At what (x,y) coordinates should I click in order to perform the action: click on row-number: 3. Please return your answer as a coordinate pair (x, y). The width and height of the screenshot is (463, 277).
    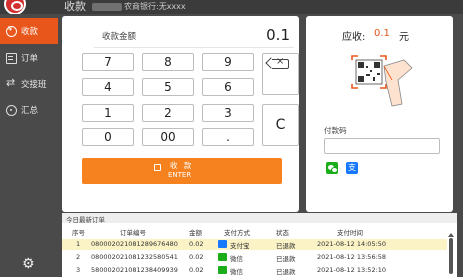
    Looking at the image, I should click on (78, 270).